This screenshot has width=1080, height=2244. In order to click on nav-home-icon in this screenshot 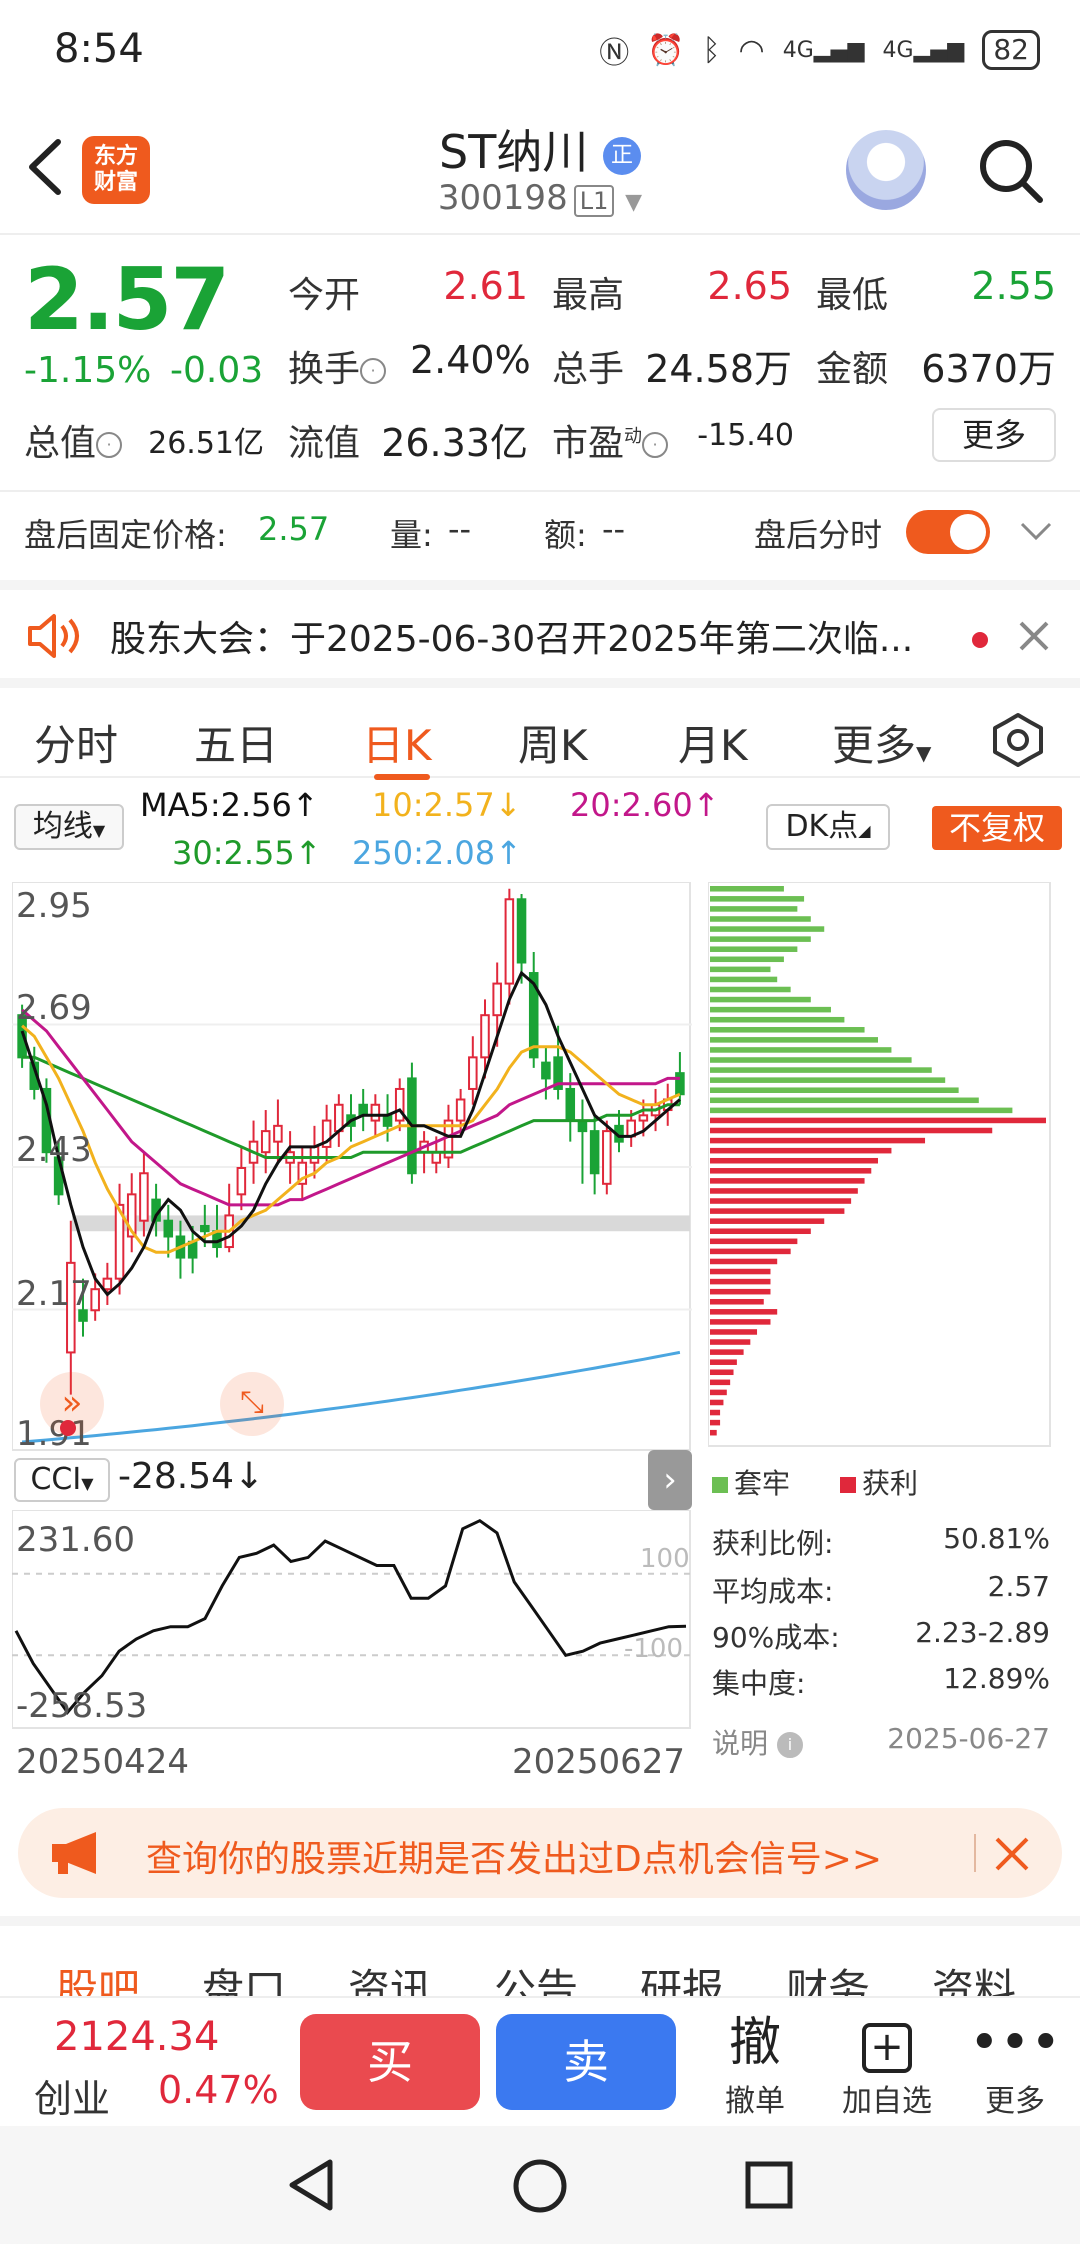, I will do `click(540, 2186)`.